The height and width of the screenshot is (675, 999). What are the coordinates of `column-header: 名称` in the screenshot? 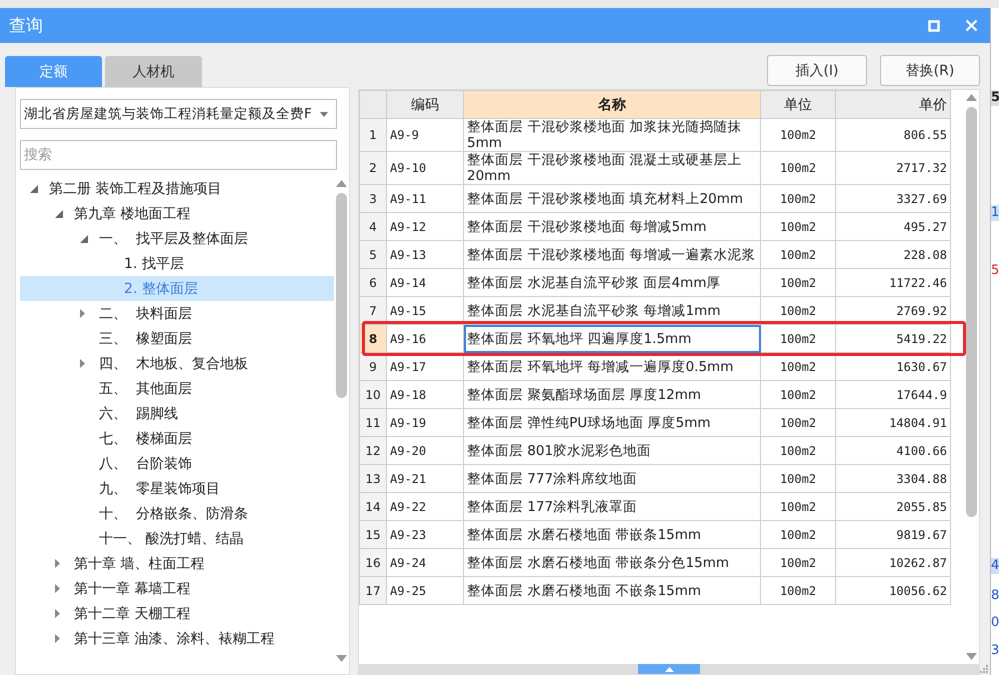 It's located at (612, 104).